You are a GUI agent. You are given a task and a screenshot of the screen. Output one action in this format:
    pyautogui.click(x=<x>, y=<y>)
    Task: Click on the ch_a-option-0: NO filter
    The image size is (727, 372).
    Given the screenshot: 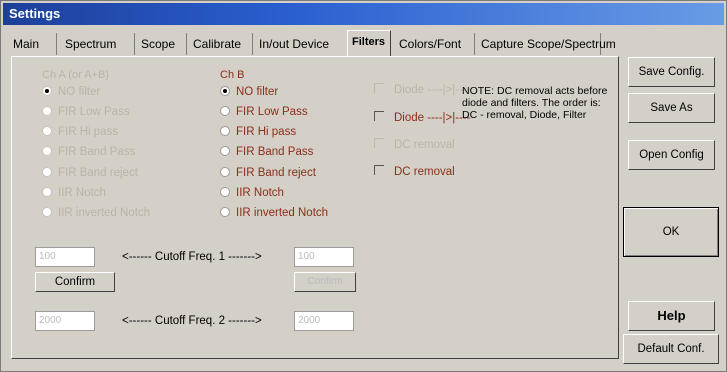 What is the action you would take?
    pyautogui.click(x=71, y=92)
    